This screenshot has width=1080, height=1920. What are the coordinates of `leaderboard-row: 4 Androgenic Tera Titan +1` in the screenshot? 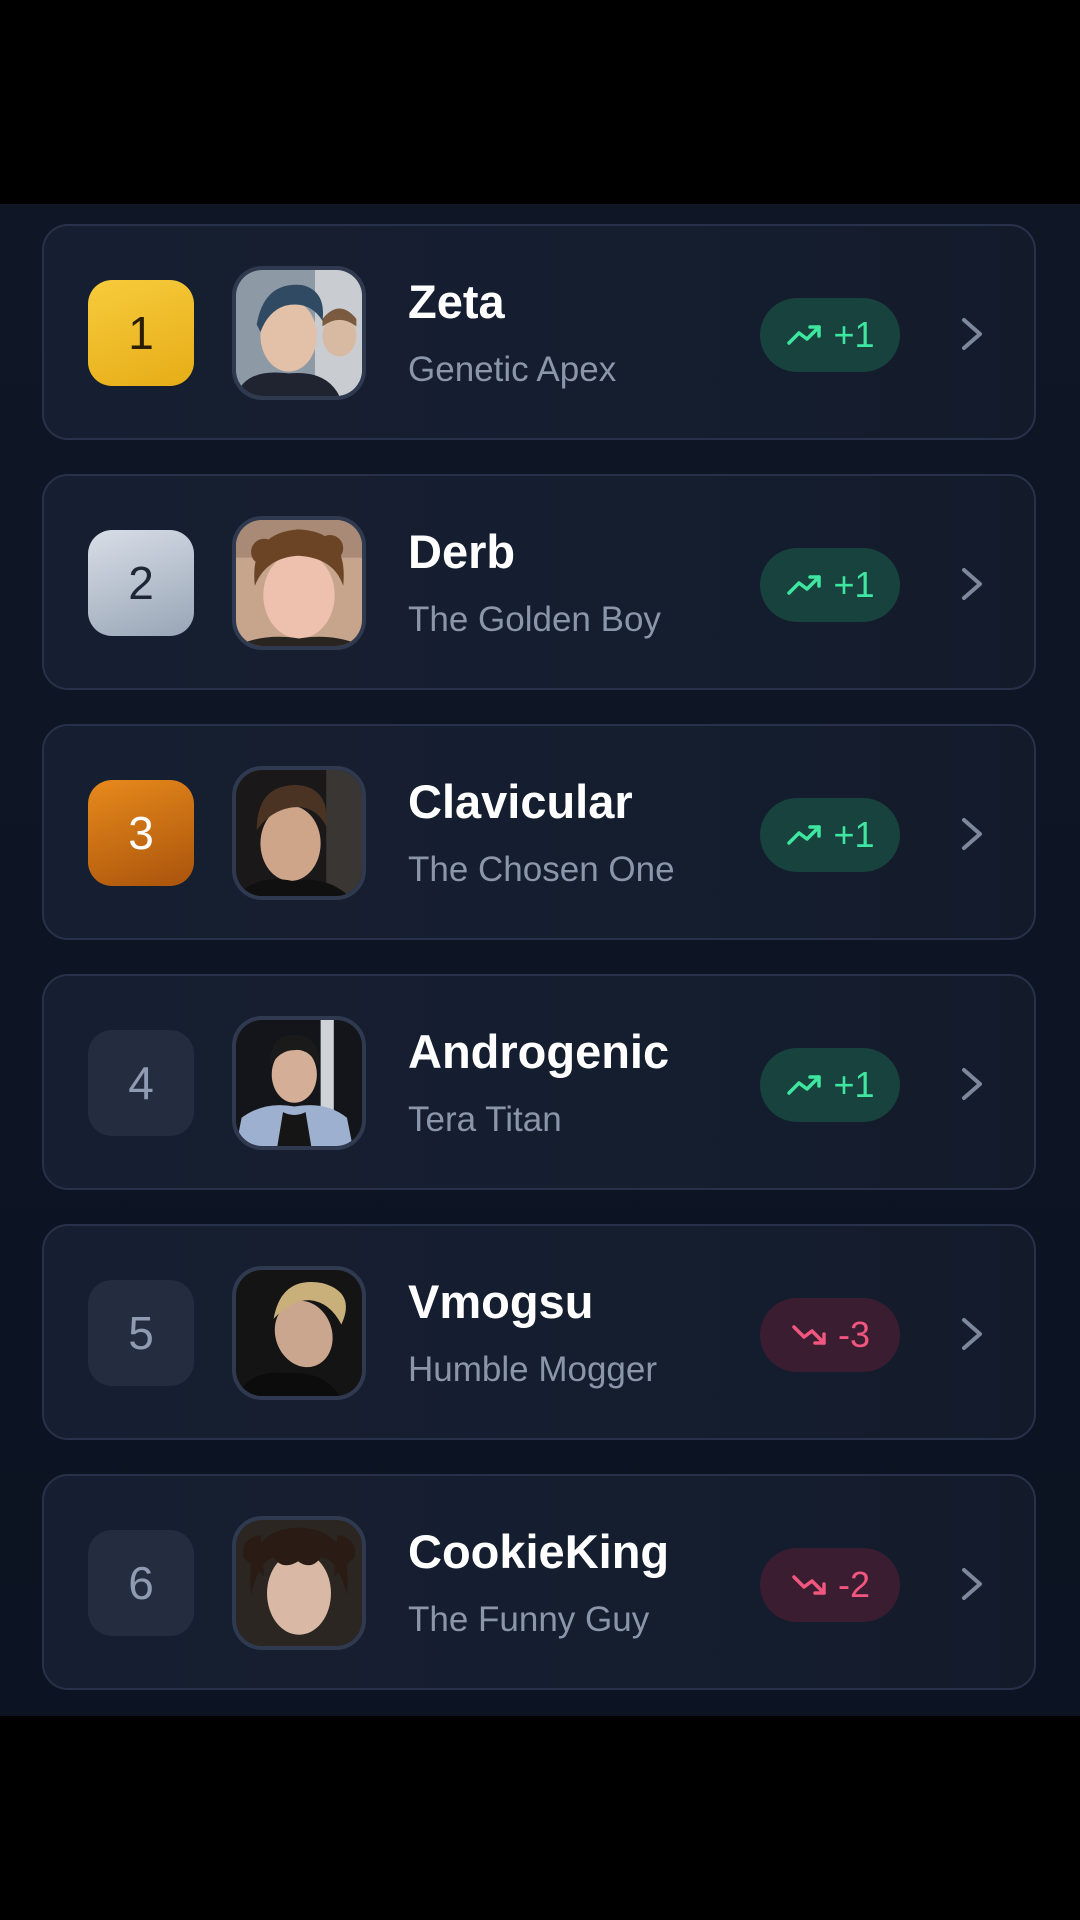 It's located at (539, 1082).